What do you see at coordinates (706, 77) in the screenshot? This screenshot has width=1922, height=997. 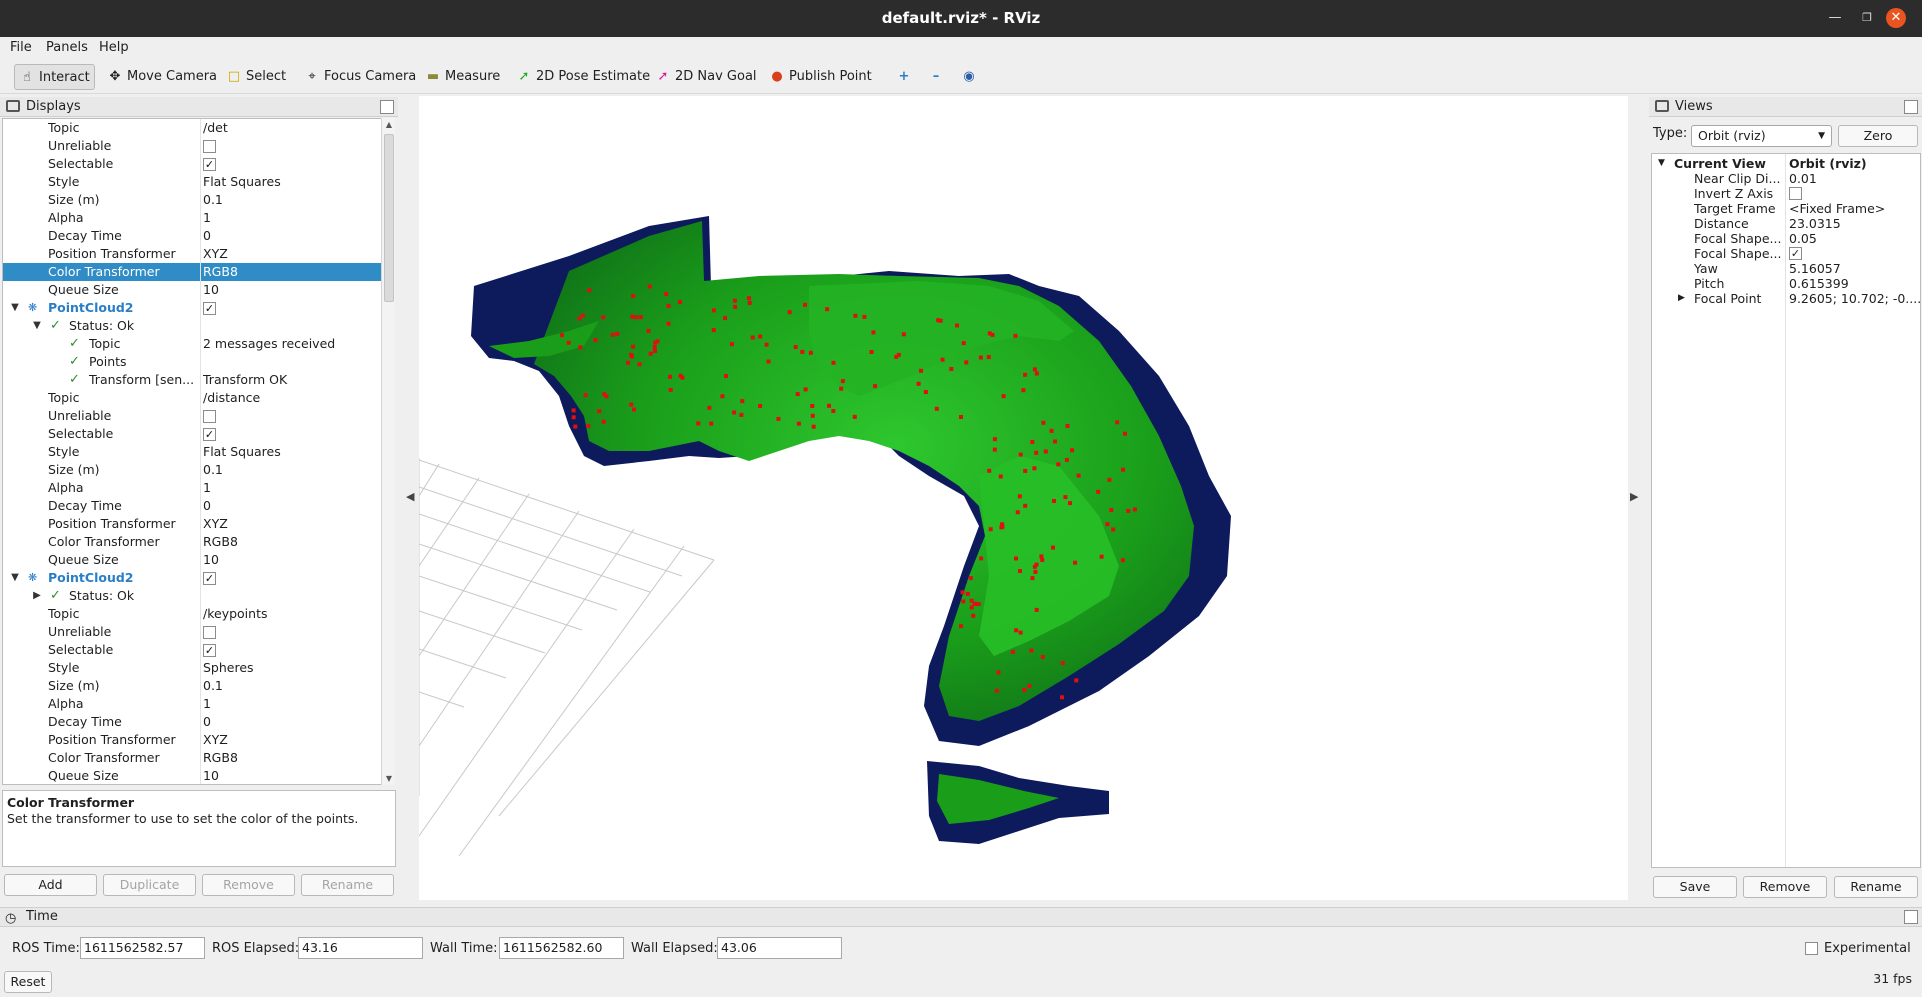 I see `nav-goal-button: ➚ 2D Nav Goal` at bounding box center [706, 77].